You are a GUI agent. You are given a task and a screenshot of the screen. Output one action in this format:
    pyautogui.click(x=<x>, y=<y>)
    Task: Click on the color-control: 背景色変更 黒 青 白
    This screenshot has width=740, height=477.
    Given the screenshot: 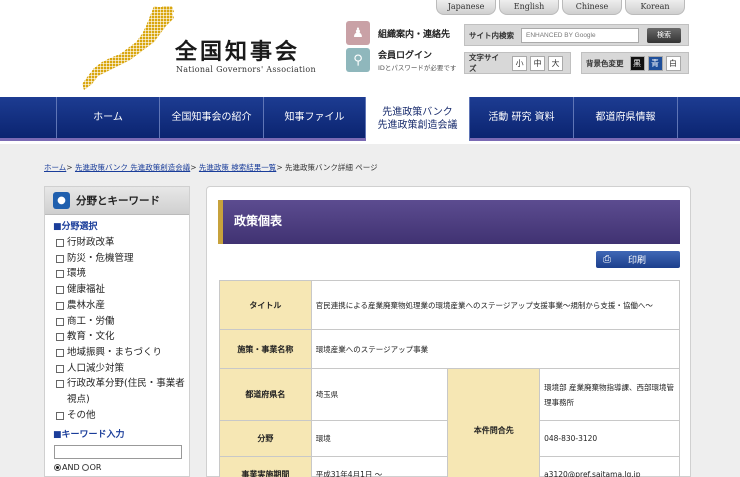 What is the action you would take?
    pyautogui.click(x=635, y=63)
    